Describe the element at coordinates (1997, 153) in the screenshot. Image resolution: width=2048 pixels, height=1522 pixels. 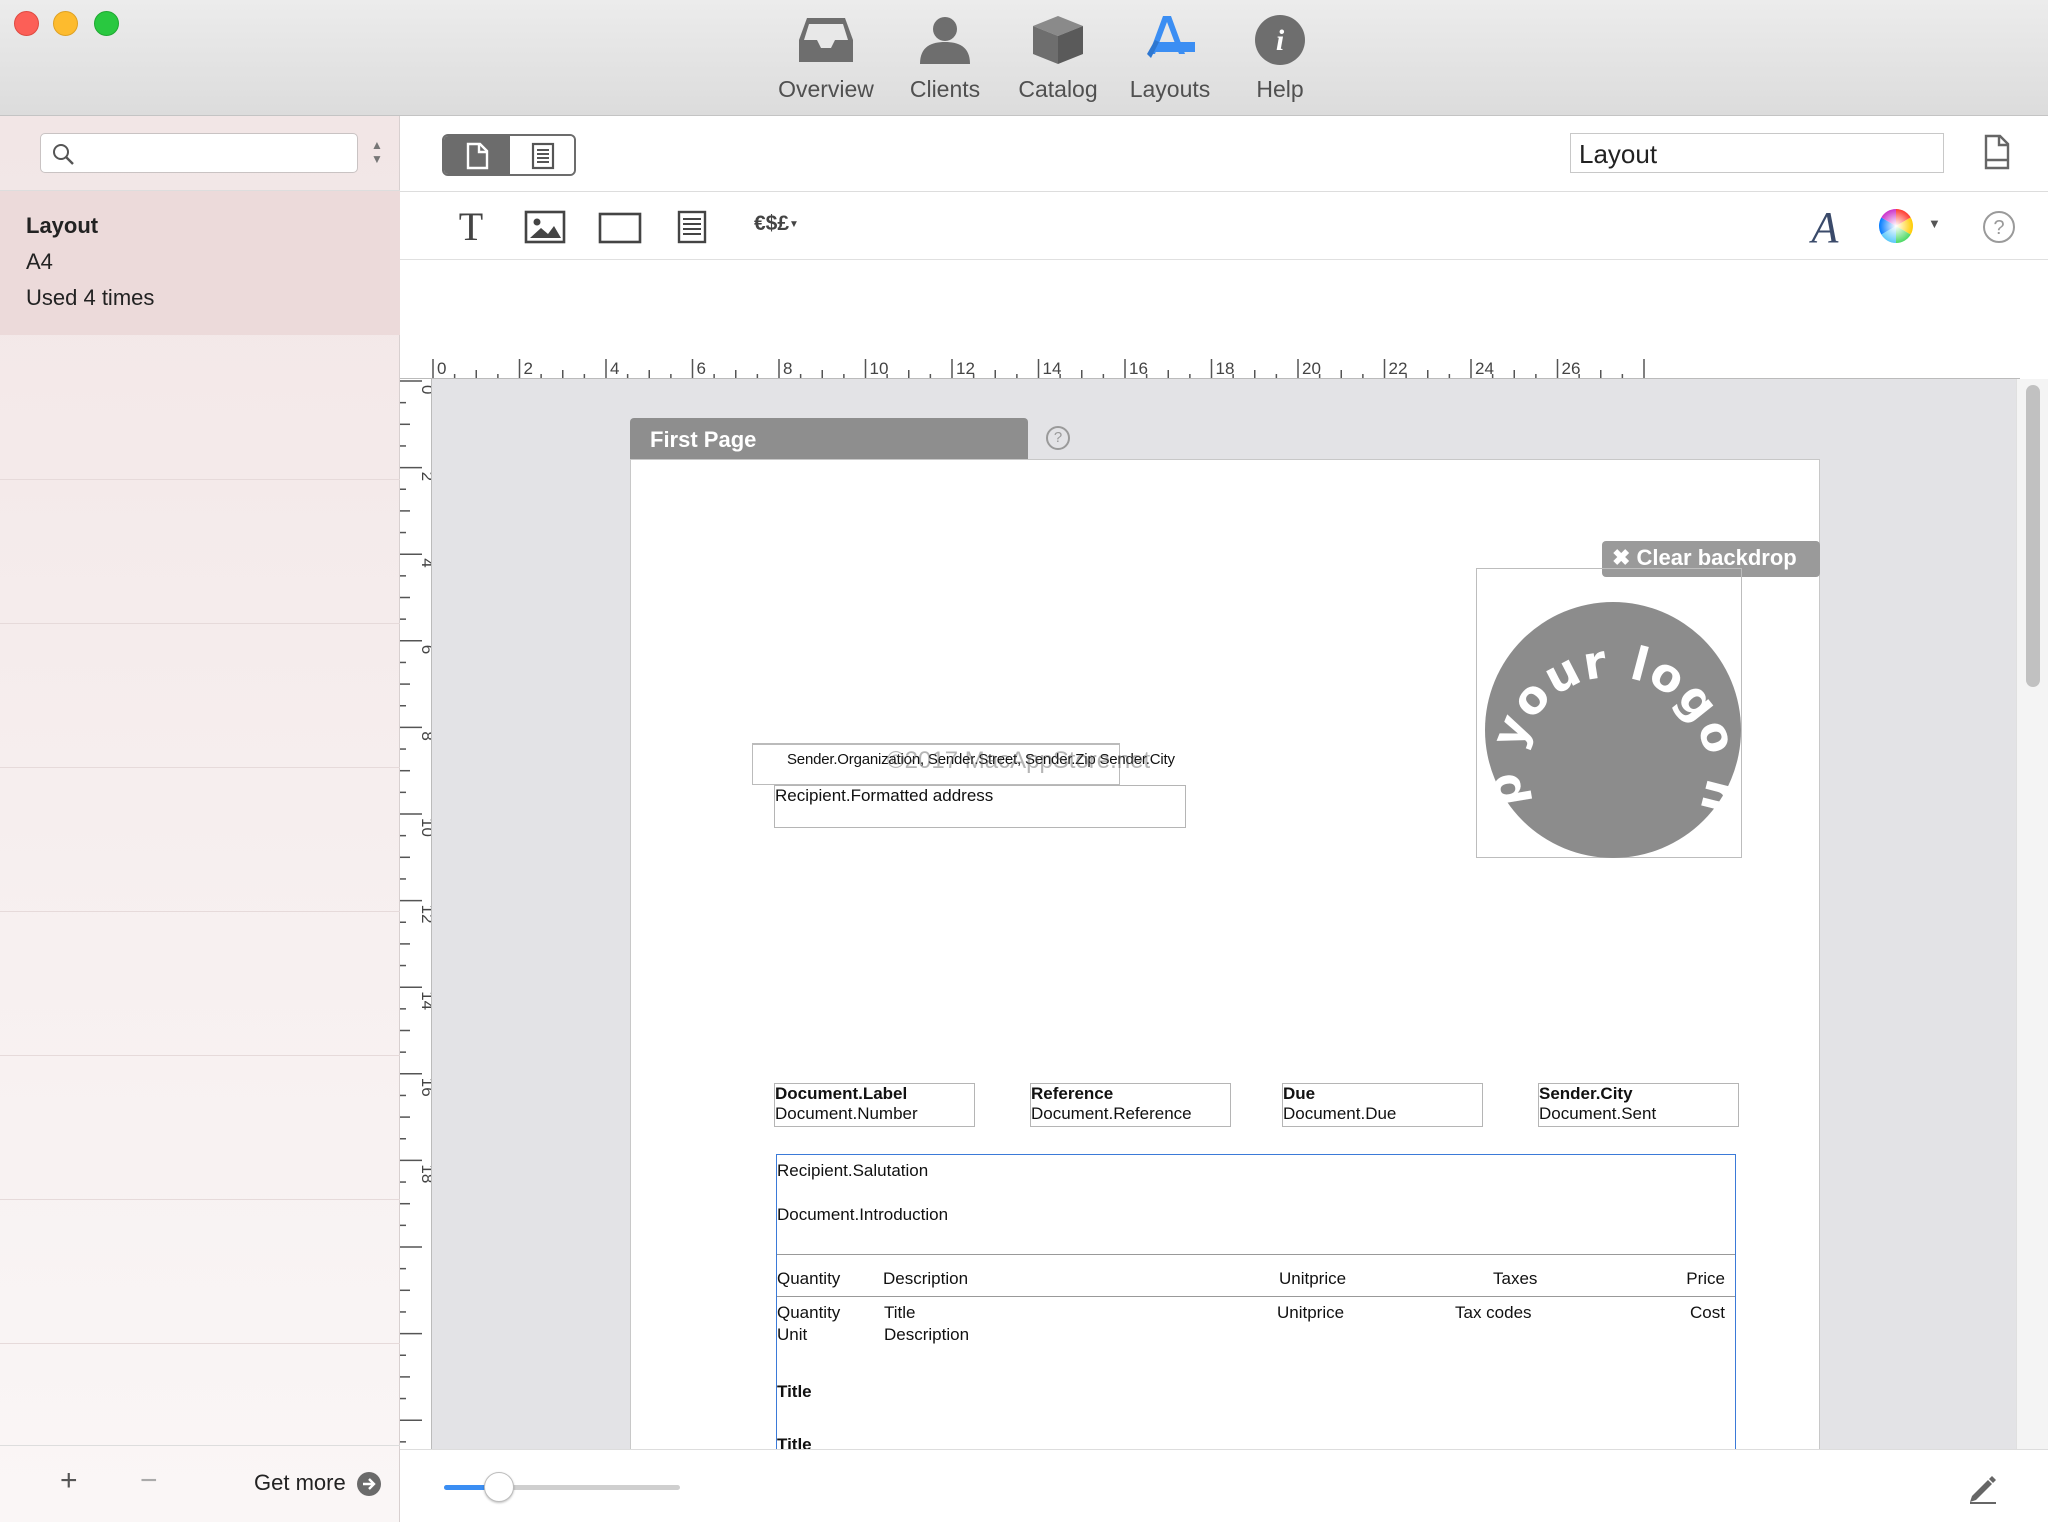
I see `page-setup-icon` at that location.